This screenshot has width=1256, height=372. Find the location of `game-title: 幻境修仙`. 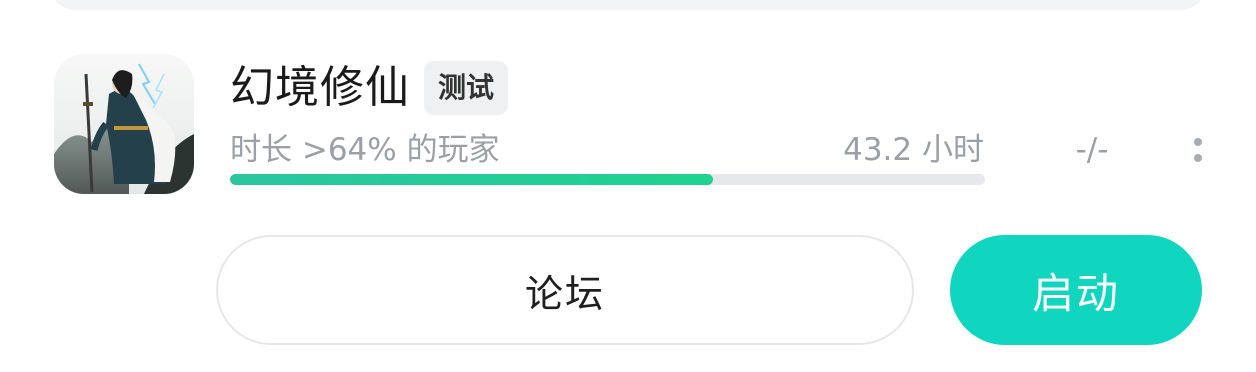

game-title: 幻境修仙 is located at coordinates (320, 88).